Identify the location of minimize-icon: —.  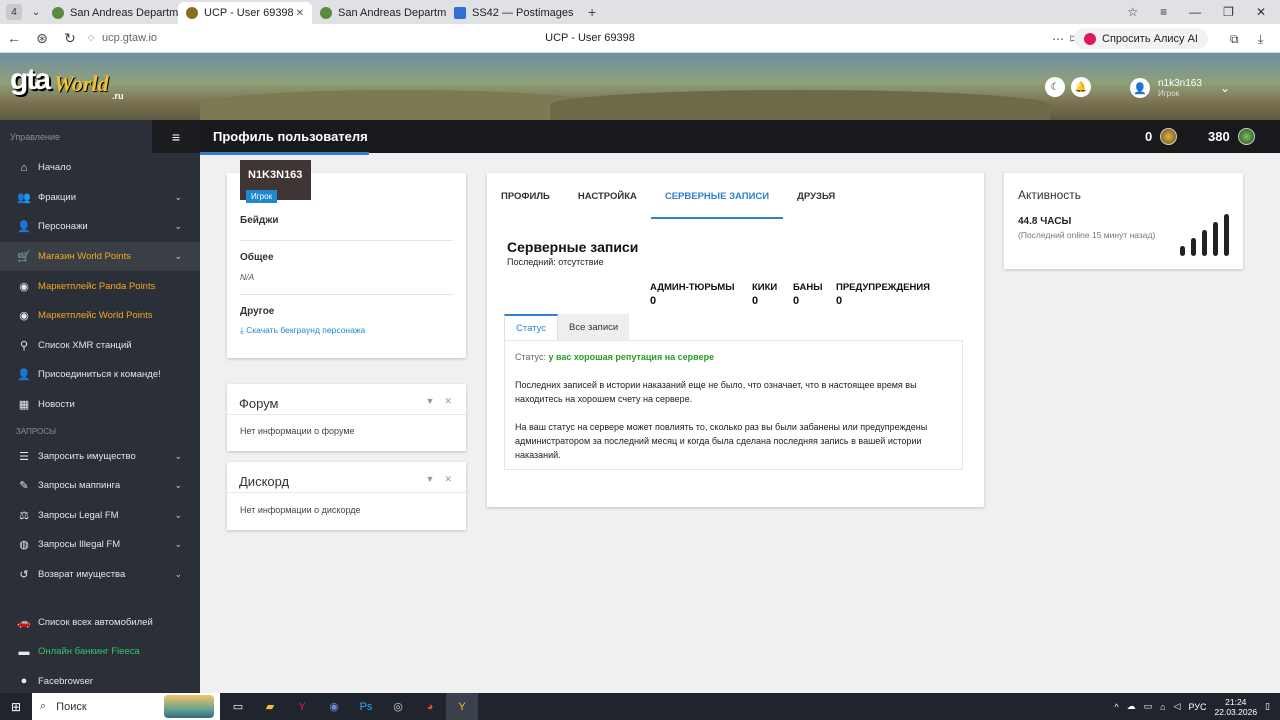
(1195, 12).